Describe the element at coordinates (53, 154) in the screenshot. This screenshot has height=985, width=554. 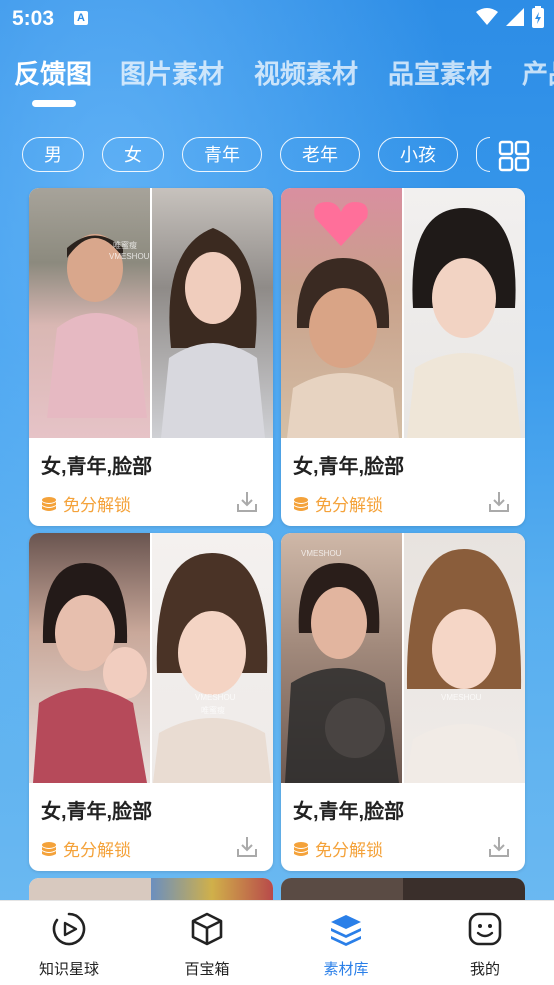
I see `chip-male: 男` at that location.